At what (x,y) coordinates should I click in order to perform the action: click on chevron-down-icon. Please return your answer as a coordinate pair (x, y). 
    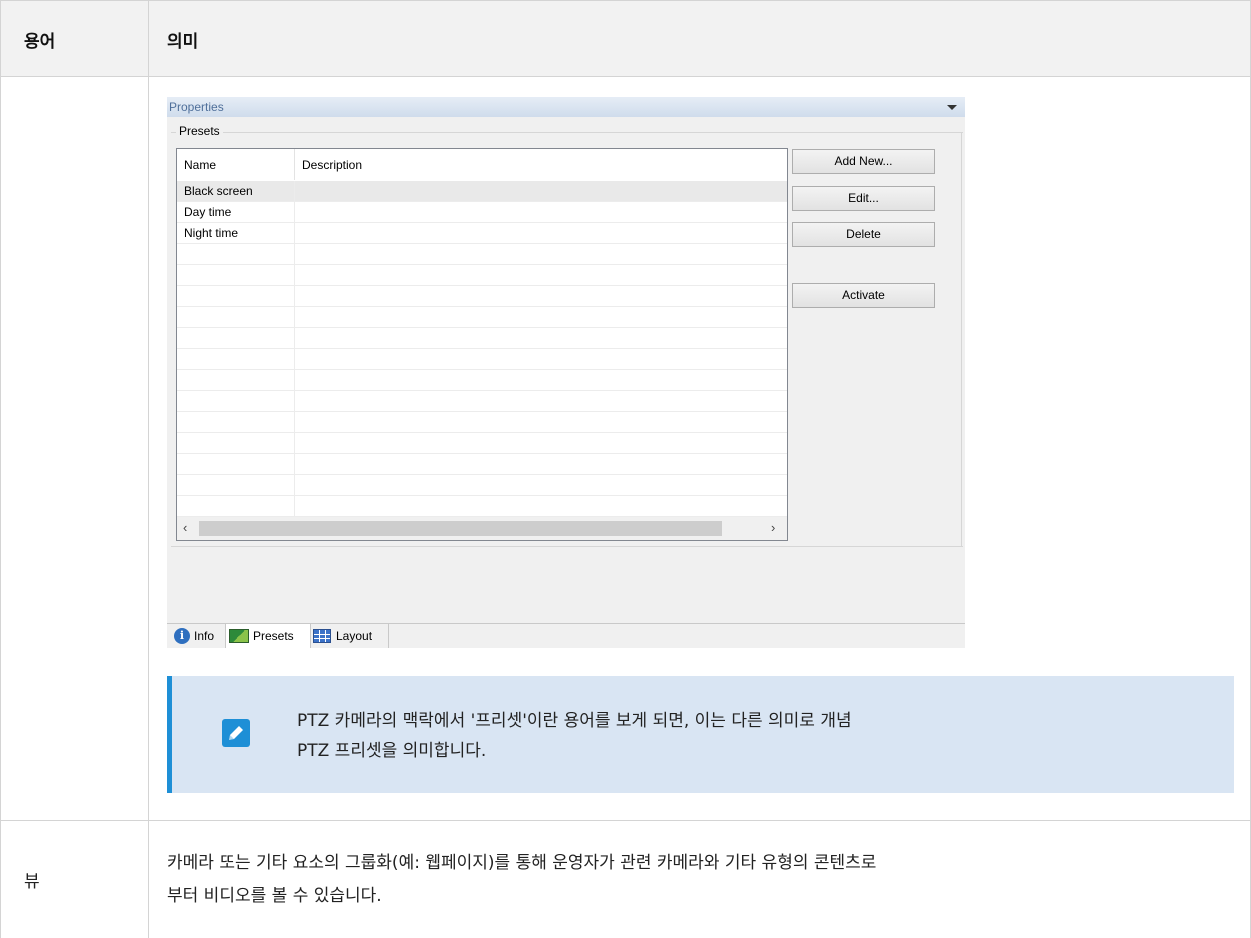
    Looking at the image, I should click on (952, 107).